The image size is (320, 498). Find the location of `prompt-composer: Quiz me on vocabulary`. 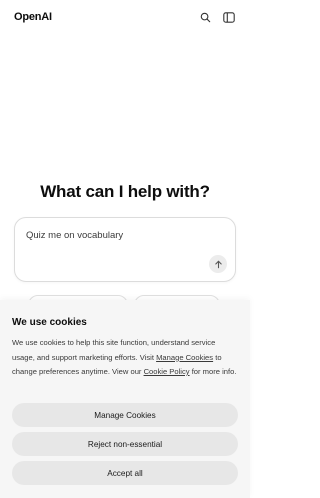

prompt-composer: Quiz me on vocabulary is located at coordinates (125, 249).